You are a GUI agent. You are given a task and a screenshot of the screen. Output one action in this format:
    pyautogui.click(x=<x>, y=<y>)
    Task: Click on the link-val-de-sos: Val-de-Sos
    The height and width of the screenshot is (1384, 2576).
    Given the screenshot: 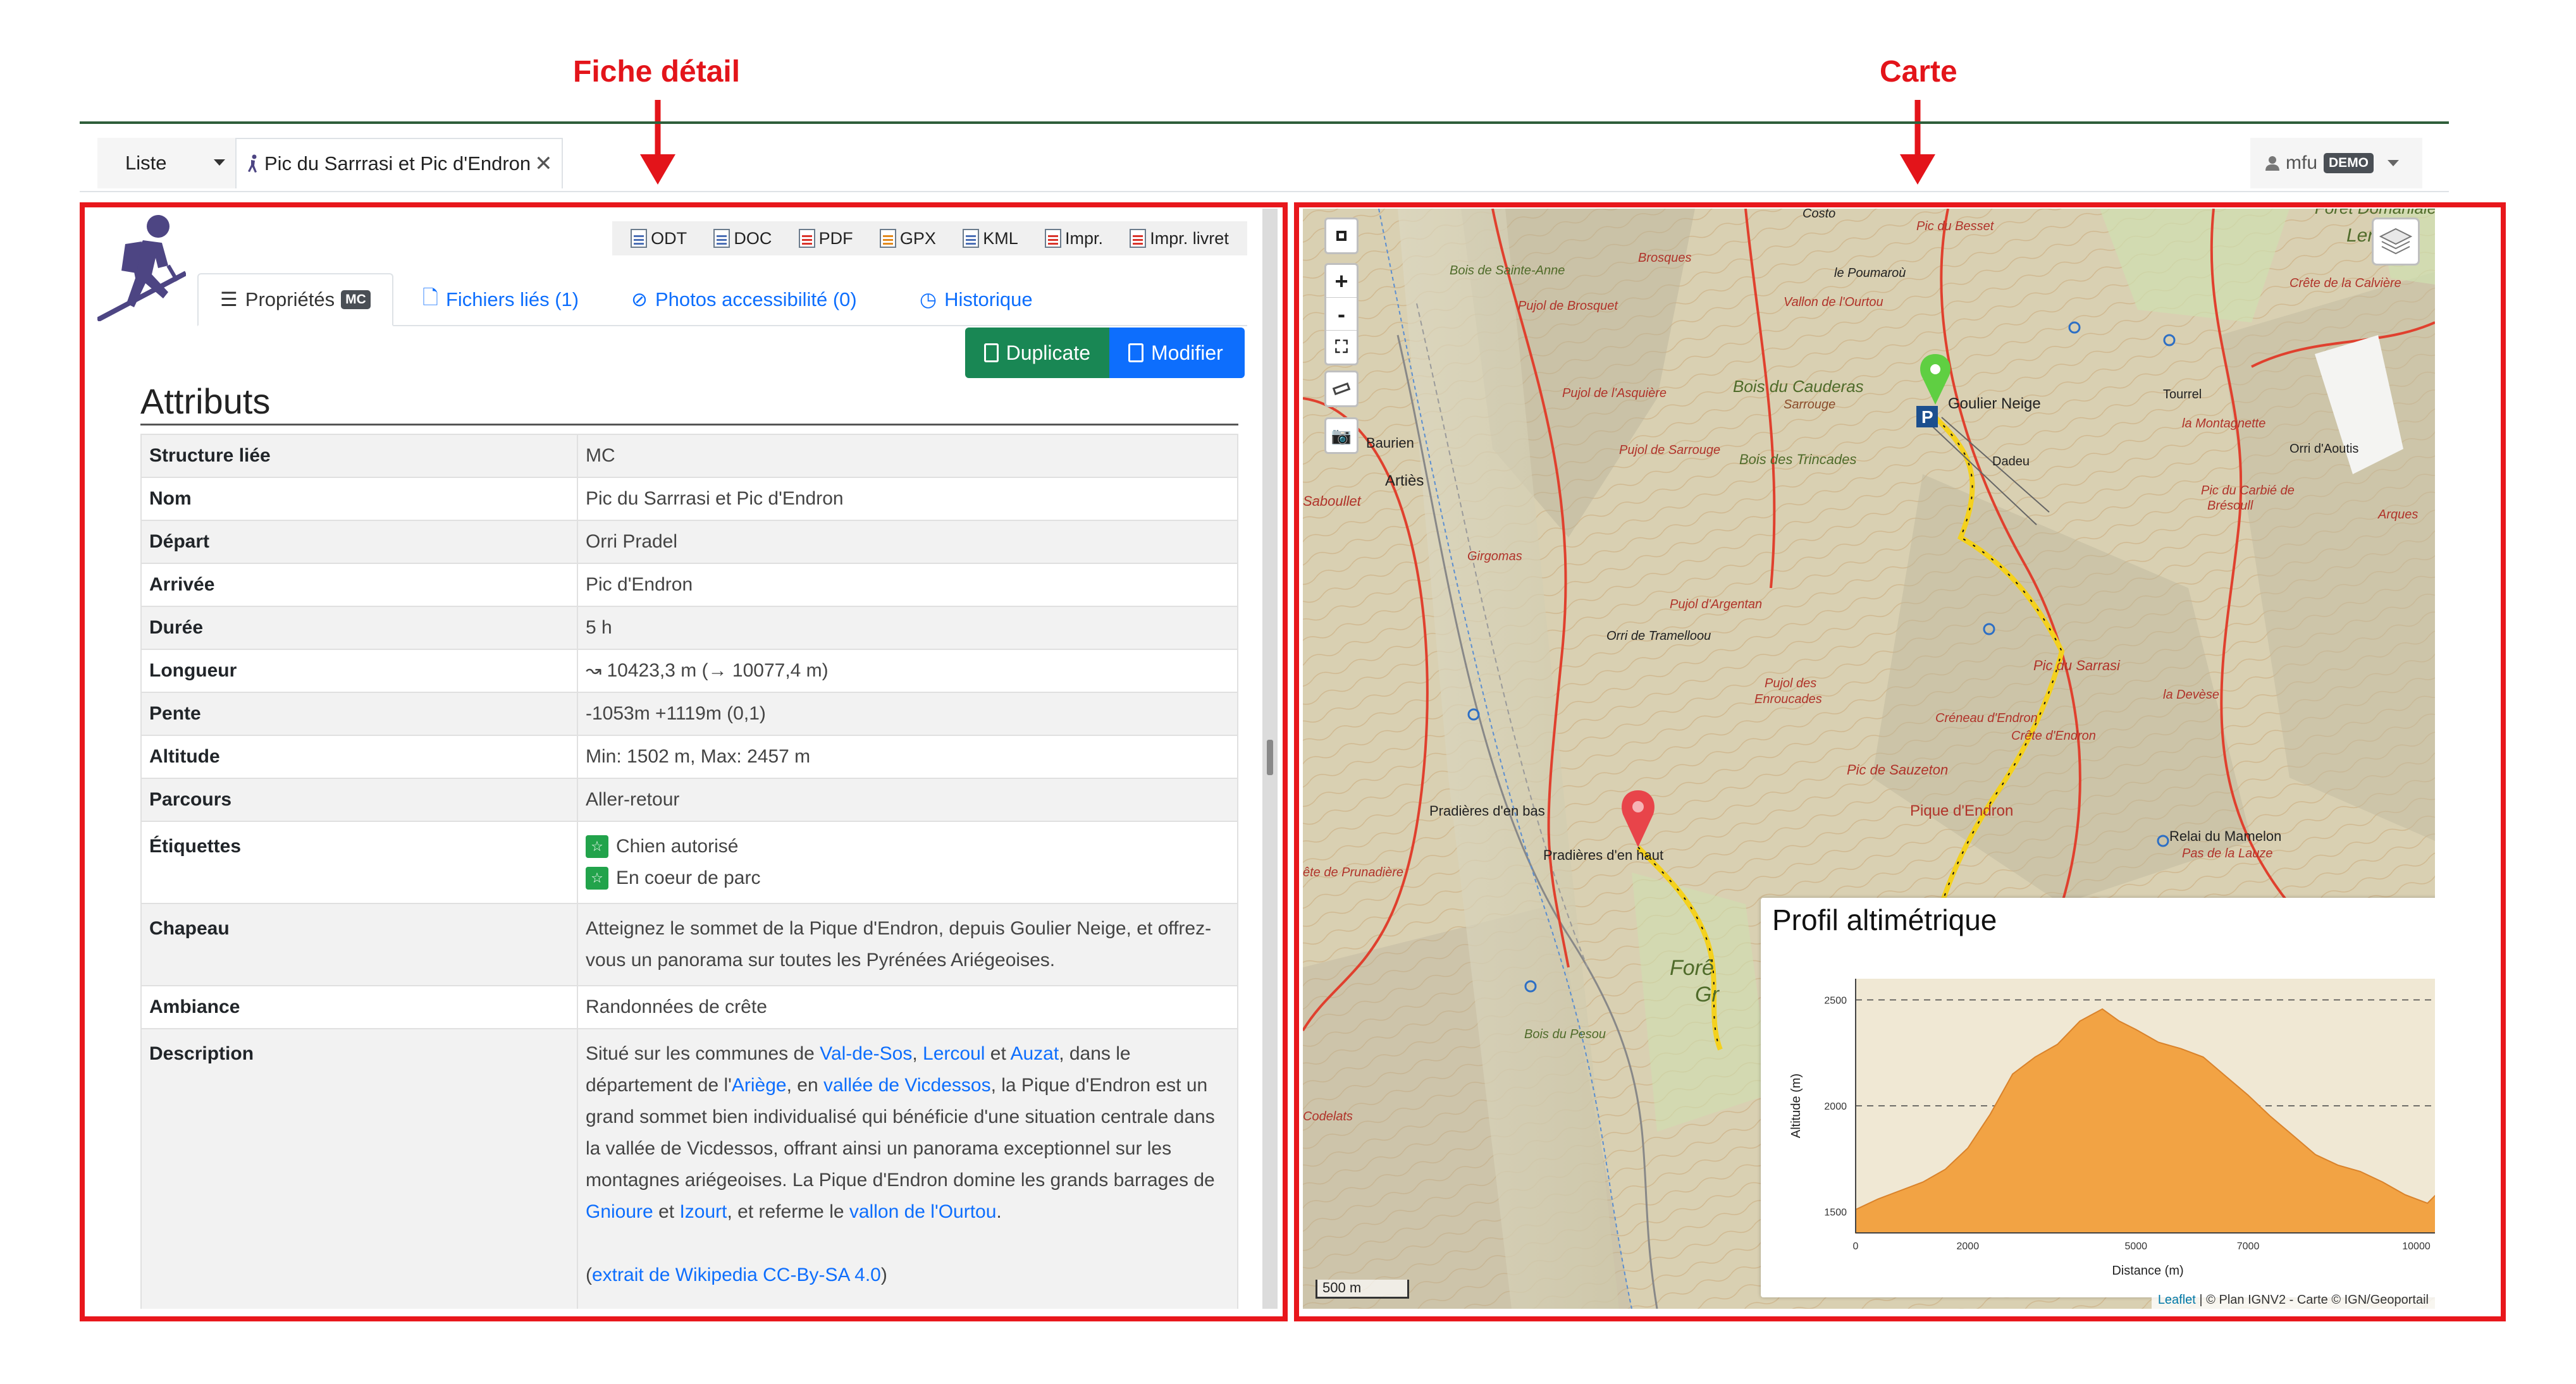 What is the action you would take?
    pyautogui.click(x=866, y=1053)
    